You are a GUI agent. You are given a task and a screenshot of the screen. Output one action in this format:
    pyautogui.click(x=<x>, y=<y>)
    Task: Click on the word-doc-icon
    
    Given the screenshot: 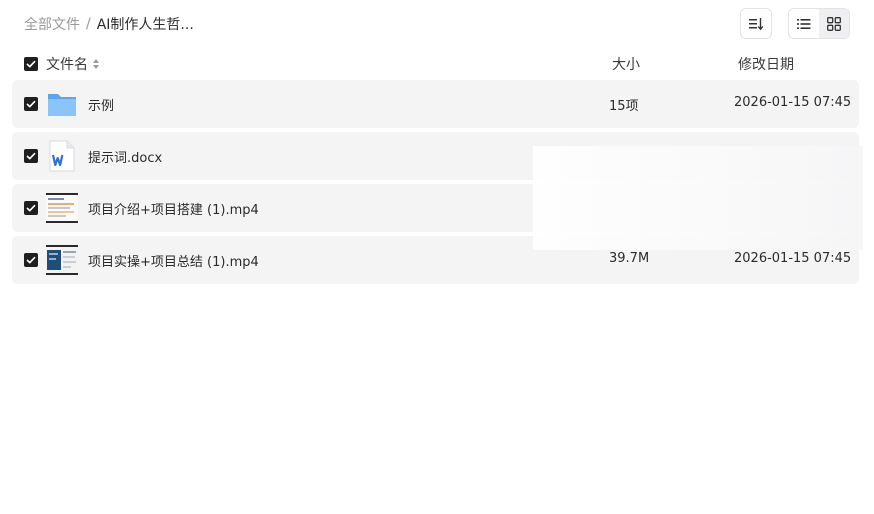 What is the action you would take?
    pyautogui.click(x=62, y=156)
    